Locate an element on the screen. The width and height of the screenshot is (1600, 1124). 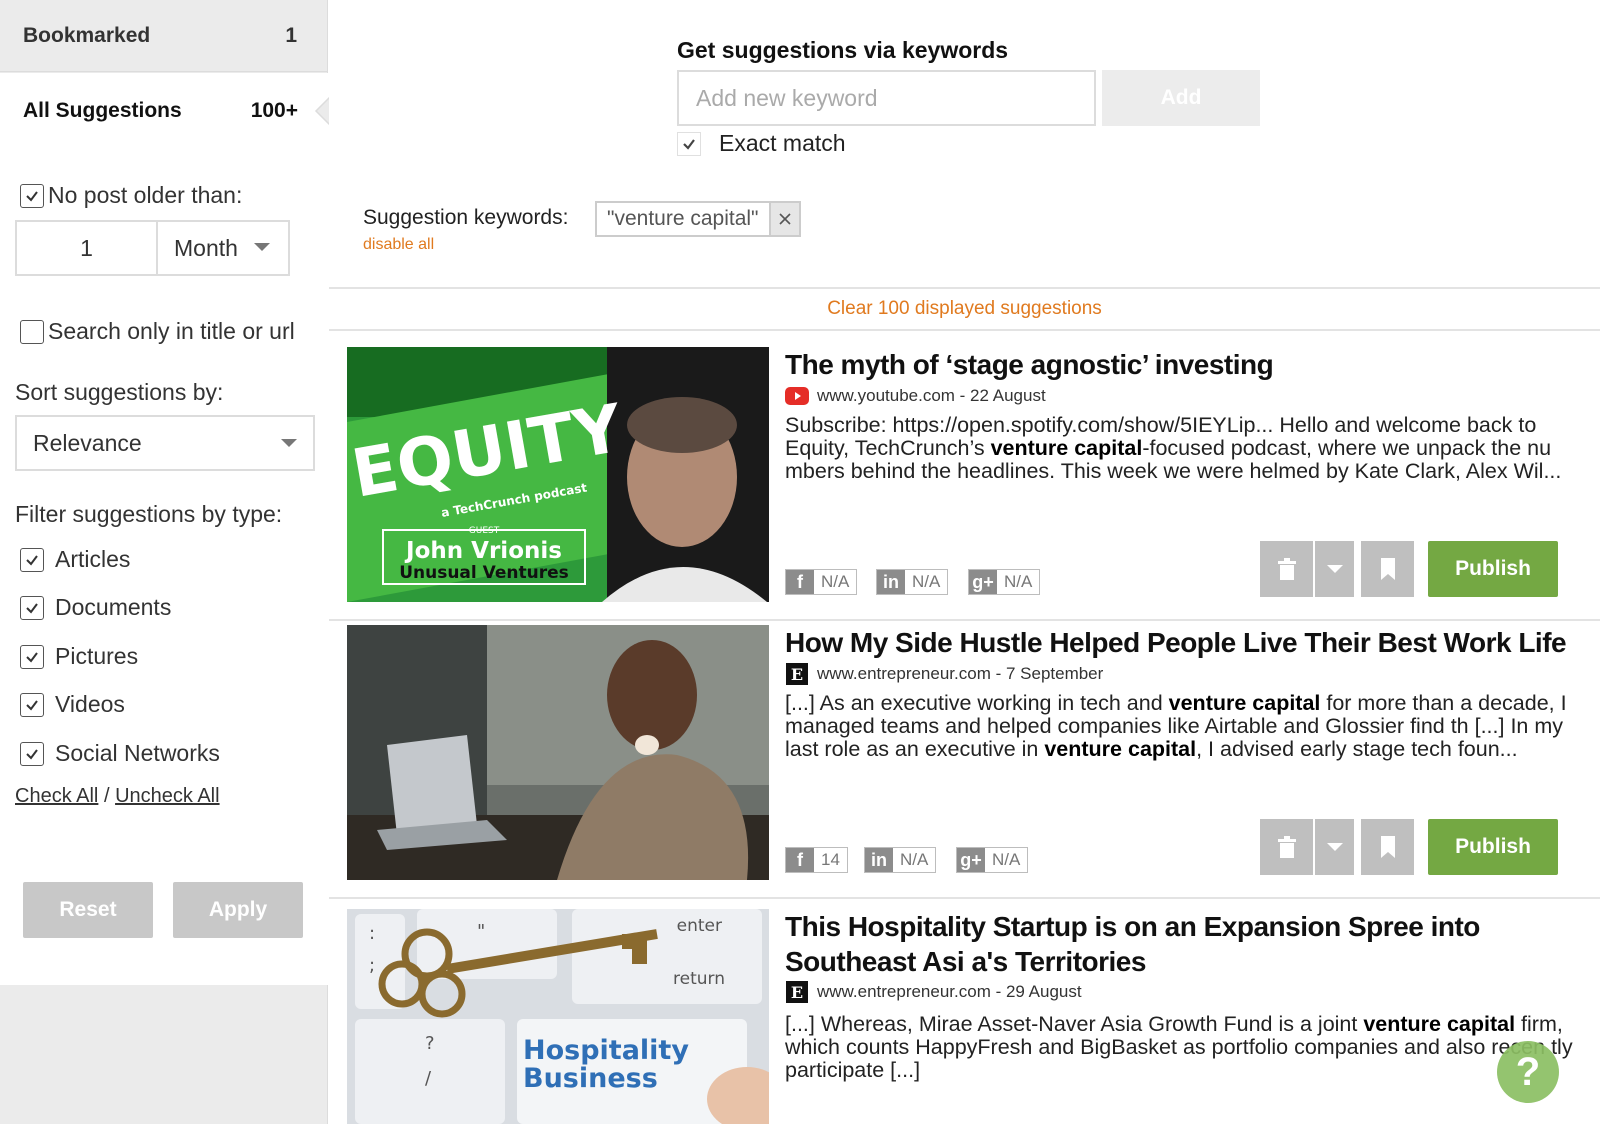
help-button: ? is located at coordinates (1528, 1072).